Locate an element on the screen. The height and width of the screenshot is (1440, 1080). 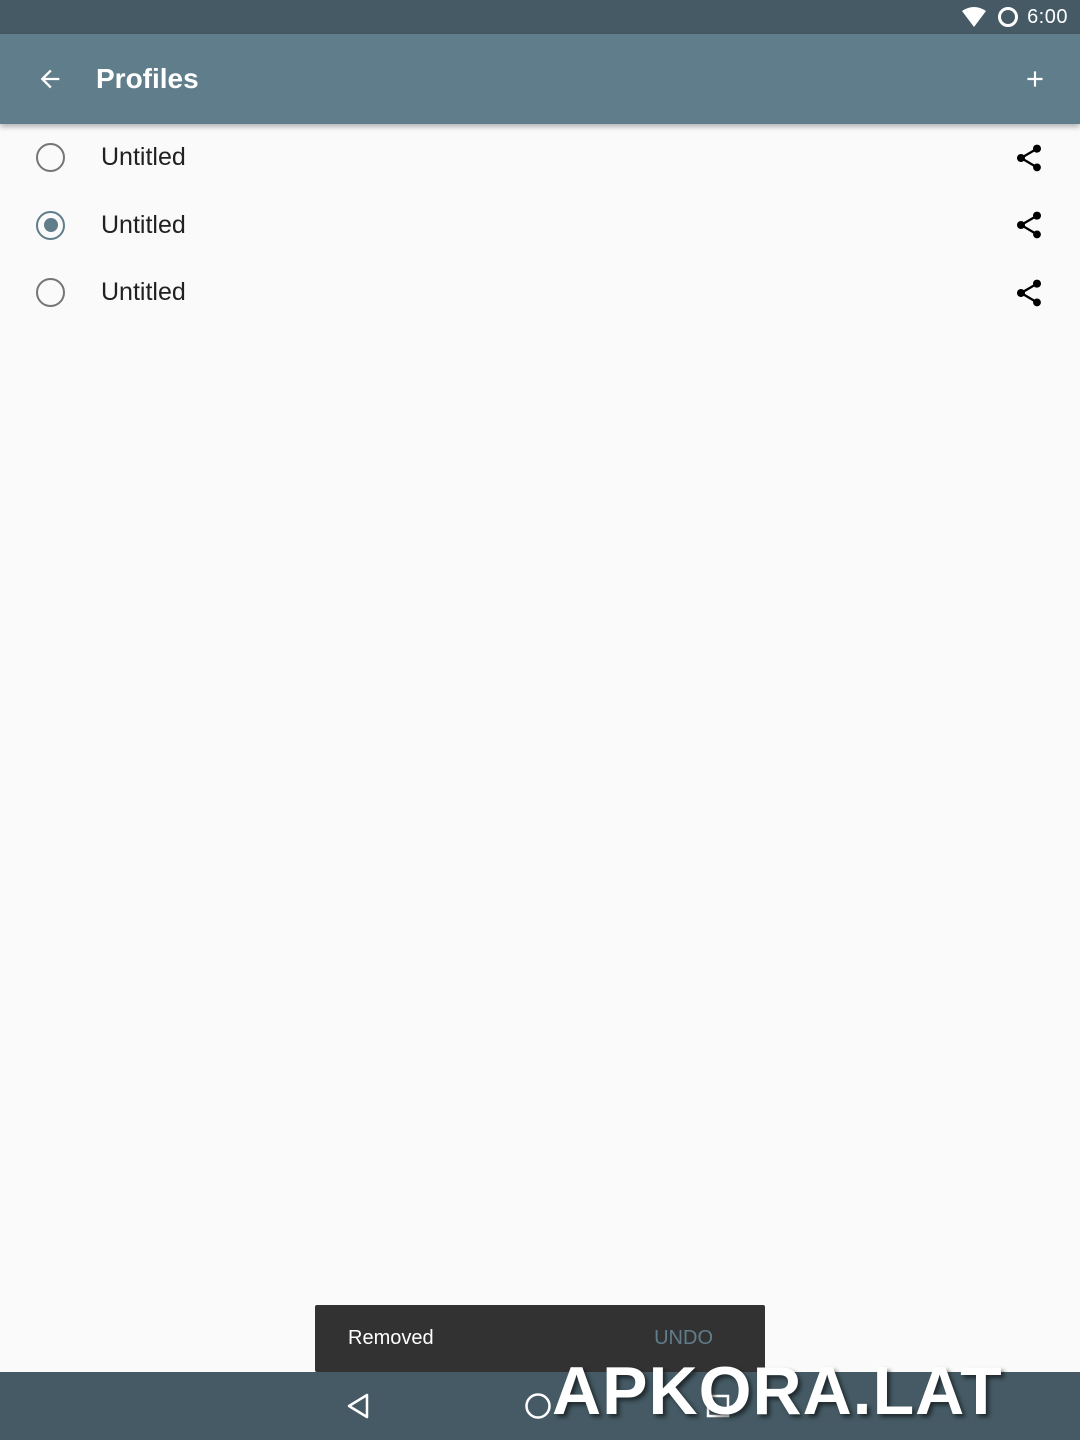
status-time: 6:00 is located at coordinates (1047, 16).